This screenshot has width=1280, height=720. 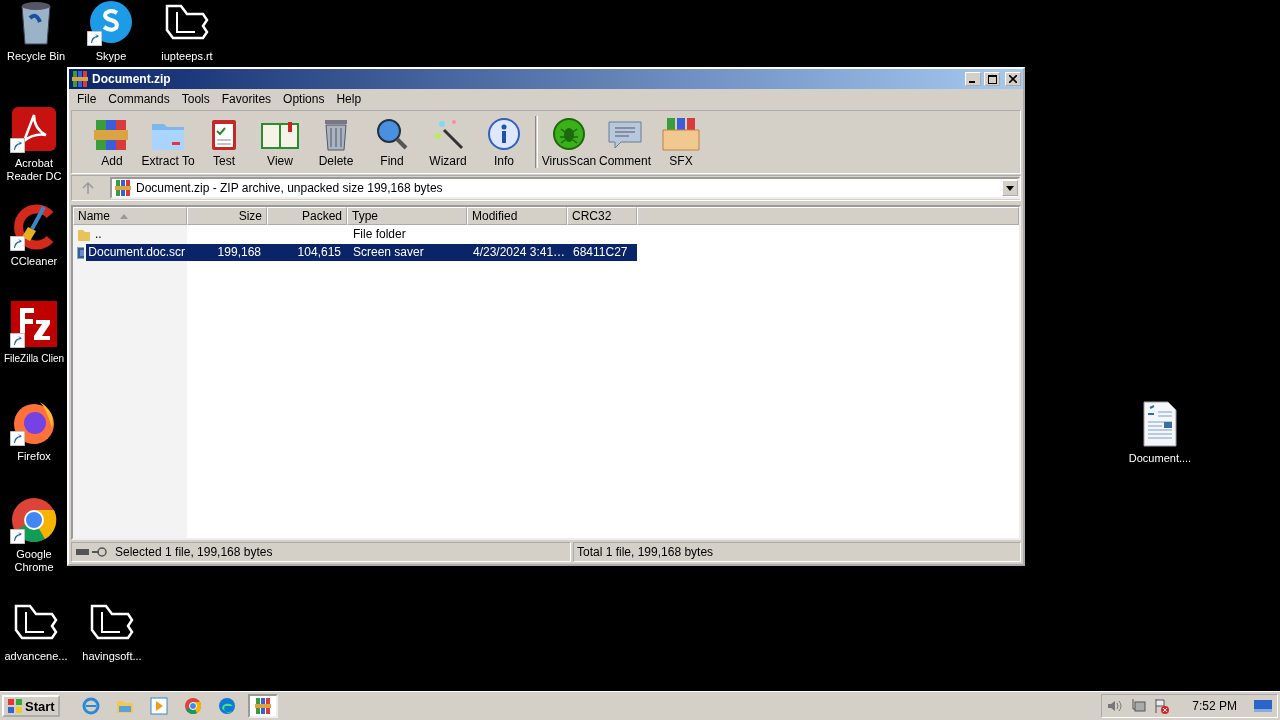 What do you see at coordinates (111, 56) in the screenshot?
I see `desktop-icon-label: Skype` at bounding box center [111, 56].